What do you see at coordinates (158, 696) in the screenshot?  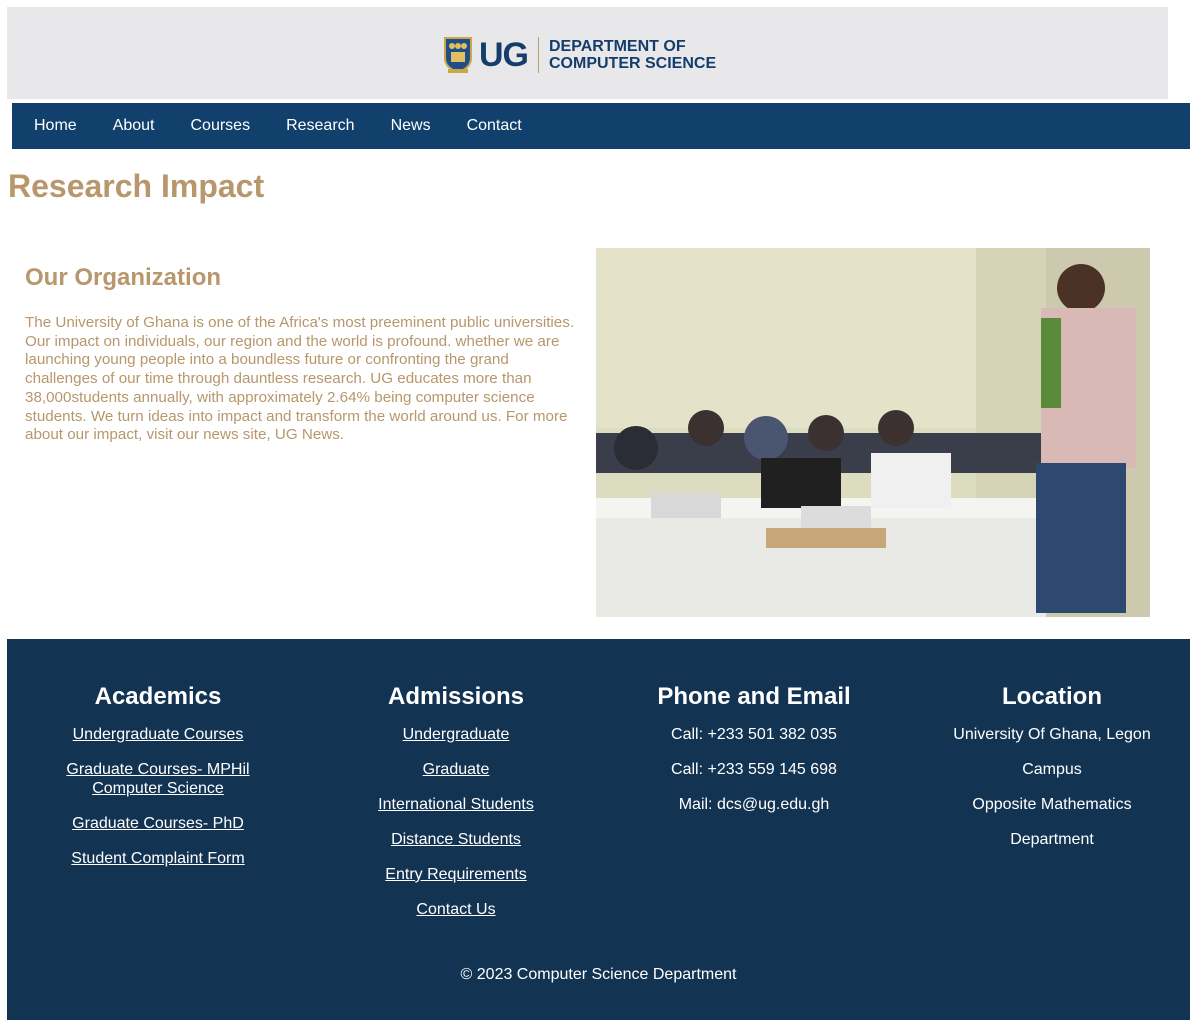 I see `academics-heading: Academics` at bounding box center [158, 696].